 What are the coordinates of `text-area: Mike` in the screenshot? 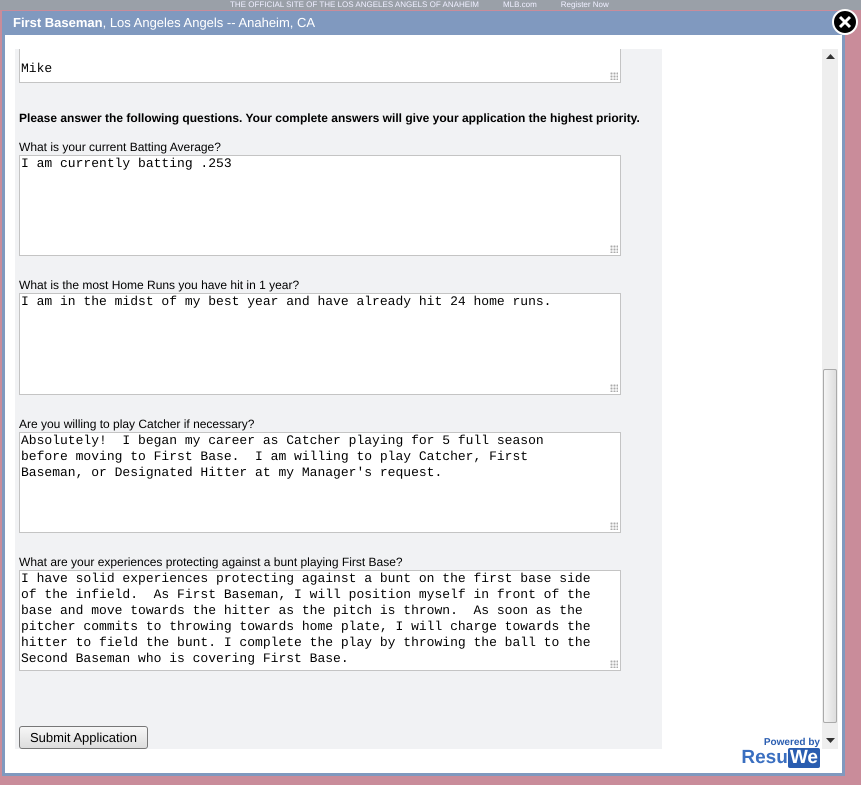 It's located at (320, 66).